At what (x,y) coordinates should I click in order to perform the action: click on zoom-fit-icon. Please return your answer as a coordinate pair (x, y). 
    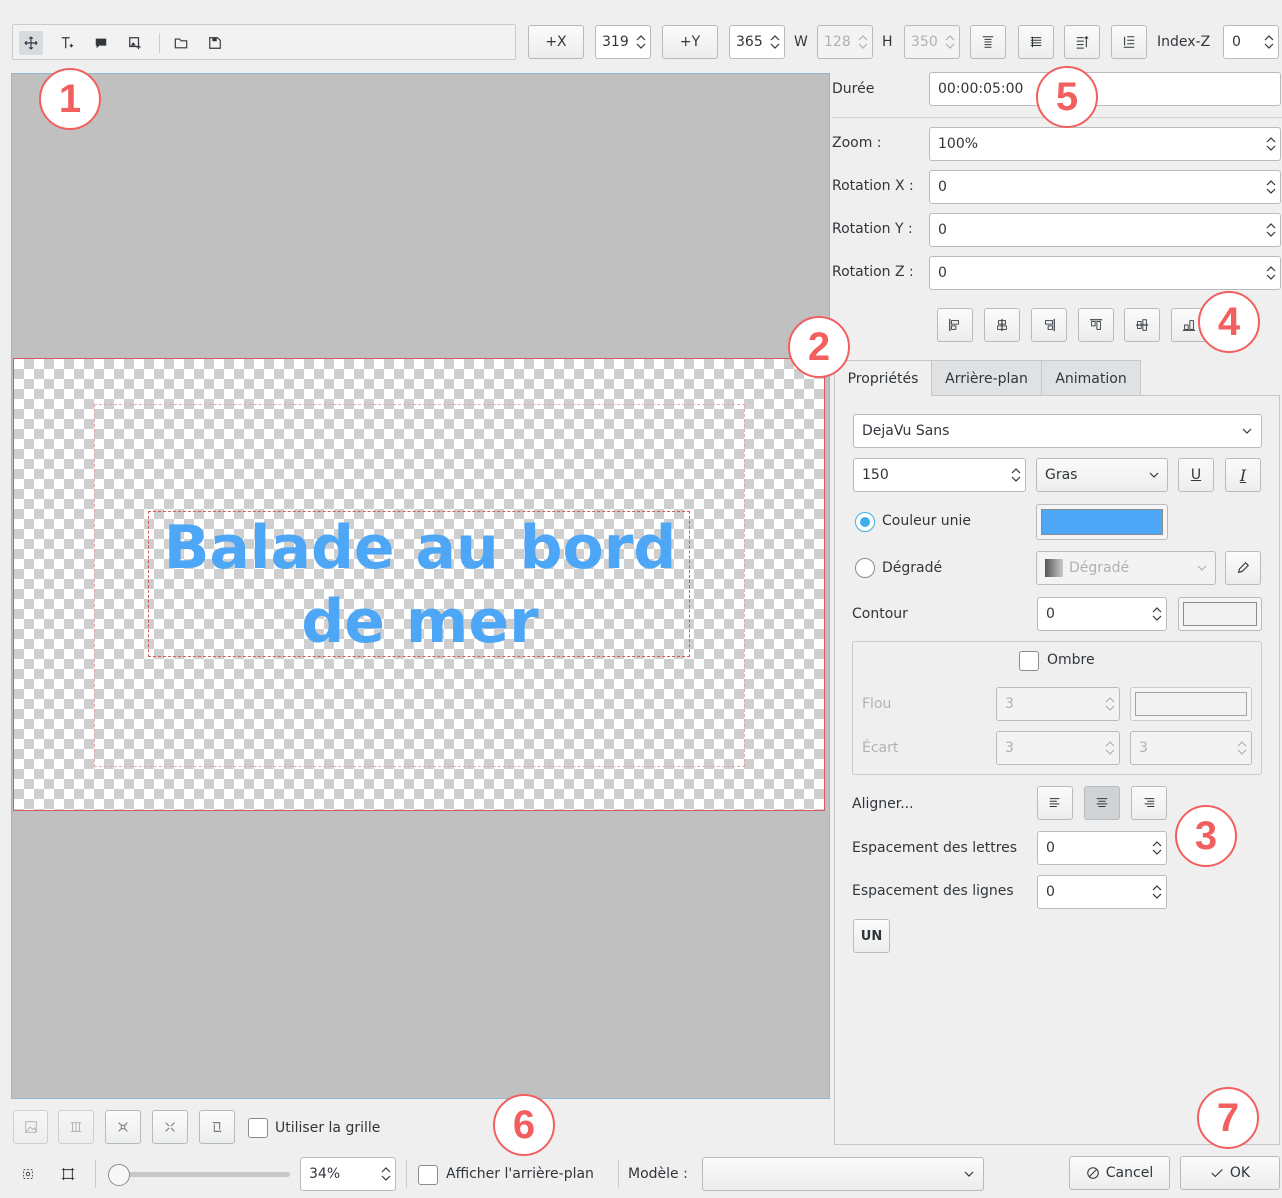
    Looking at the image, I should click on (28, 1174).